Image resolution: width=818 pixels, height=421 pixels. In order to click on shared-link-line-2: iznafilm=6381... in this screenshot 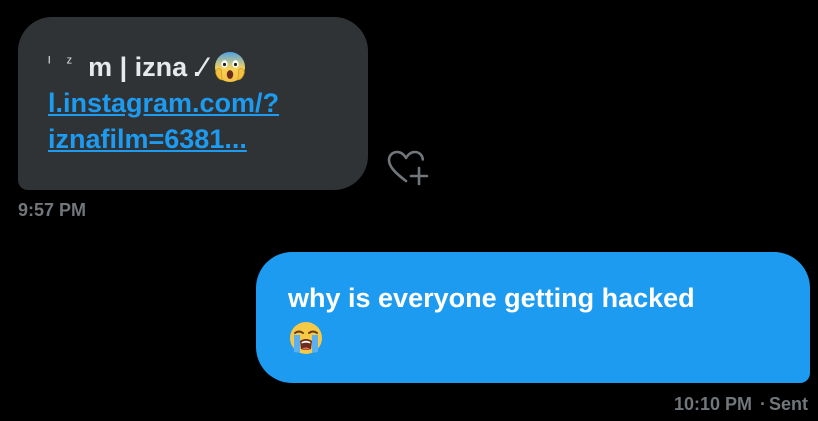, I will do `click(198, 139)`.